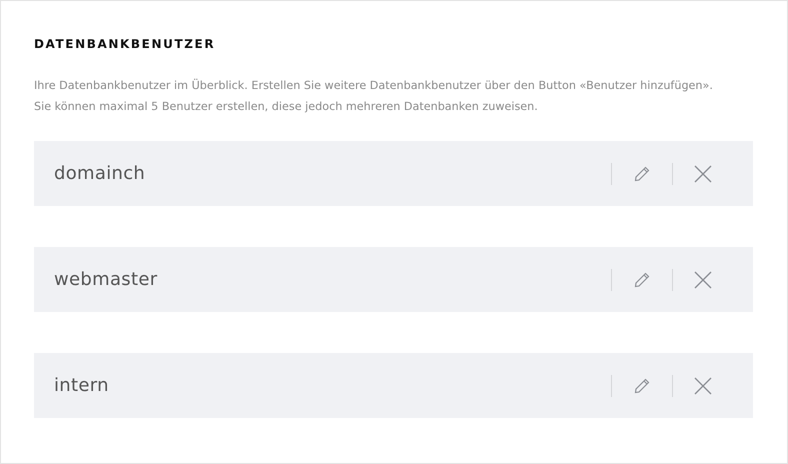  I want to click on user-name: webmaster, so click(106, 279).